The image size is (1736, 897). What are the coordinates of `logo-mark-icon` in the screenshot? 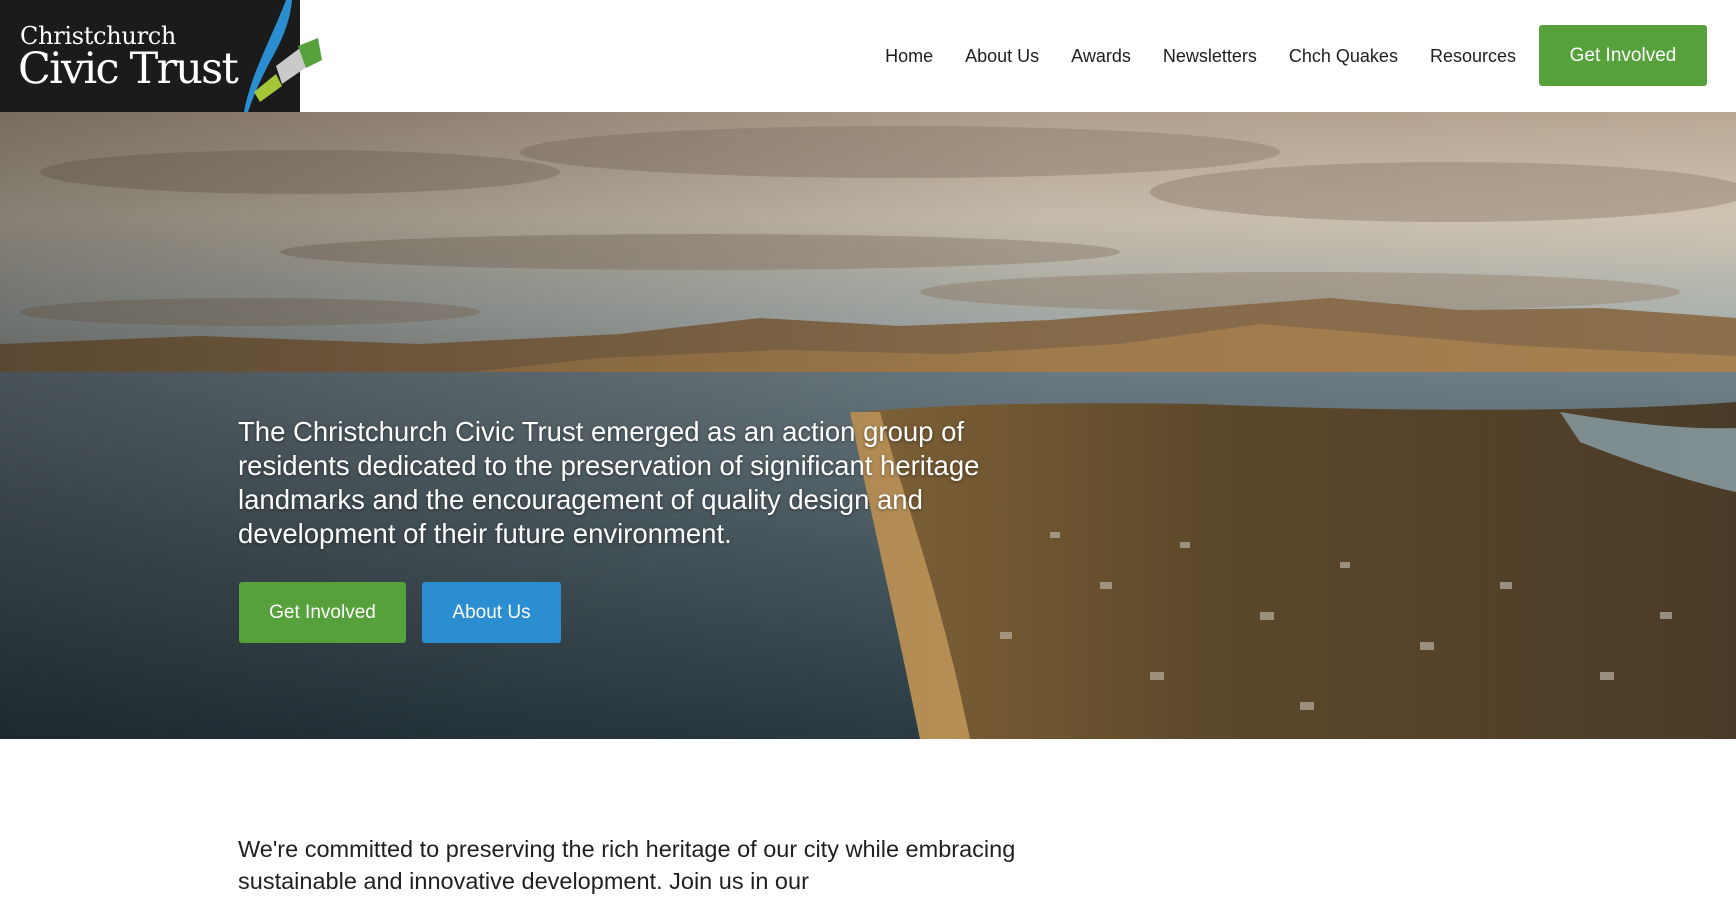 It's located at (283, 56).